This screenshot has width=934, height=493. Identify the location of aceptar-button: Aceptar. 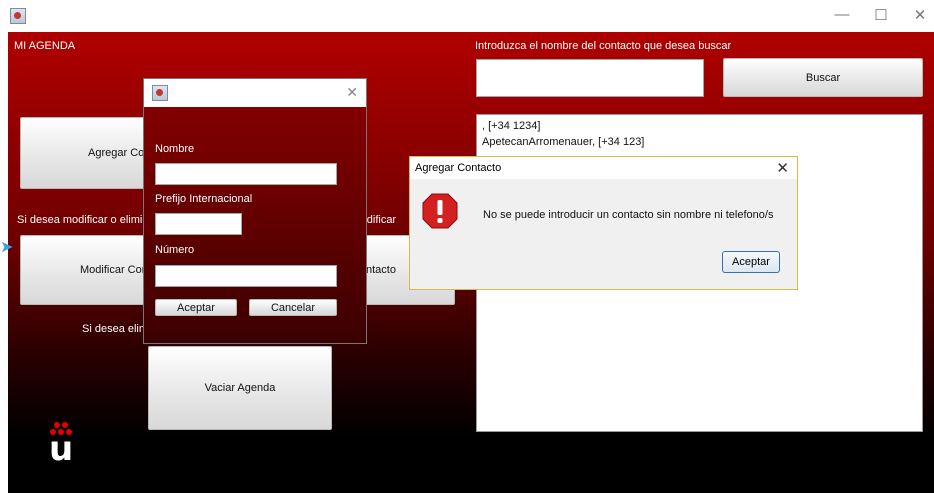
(196, 307).